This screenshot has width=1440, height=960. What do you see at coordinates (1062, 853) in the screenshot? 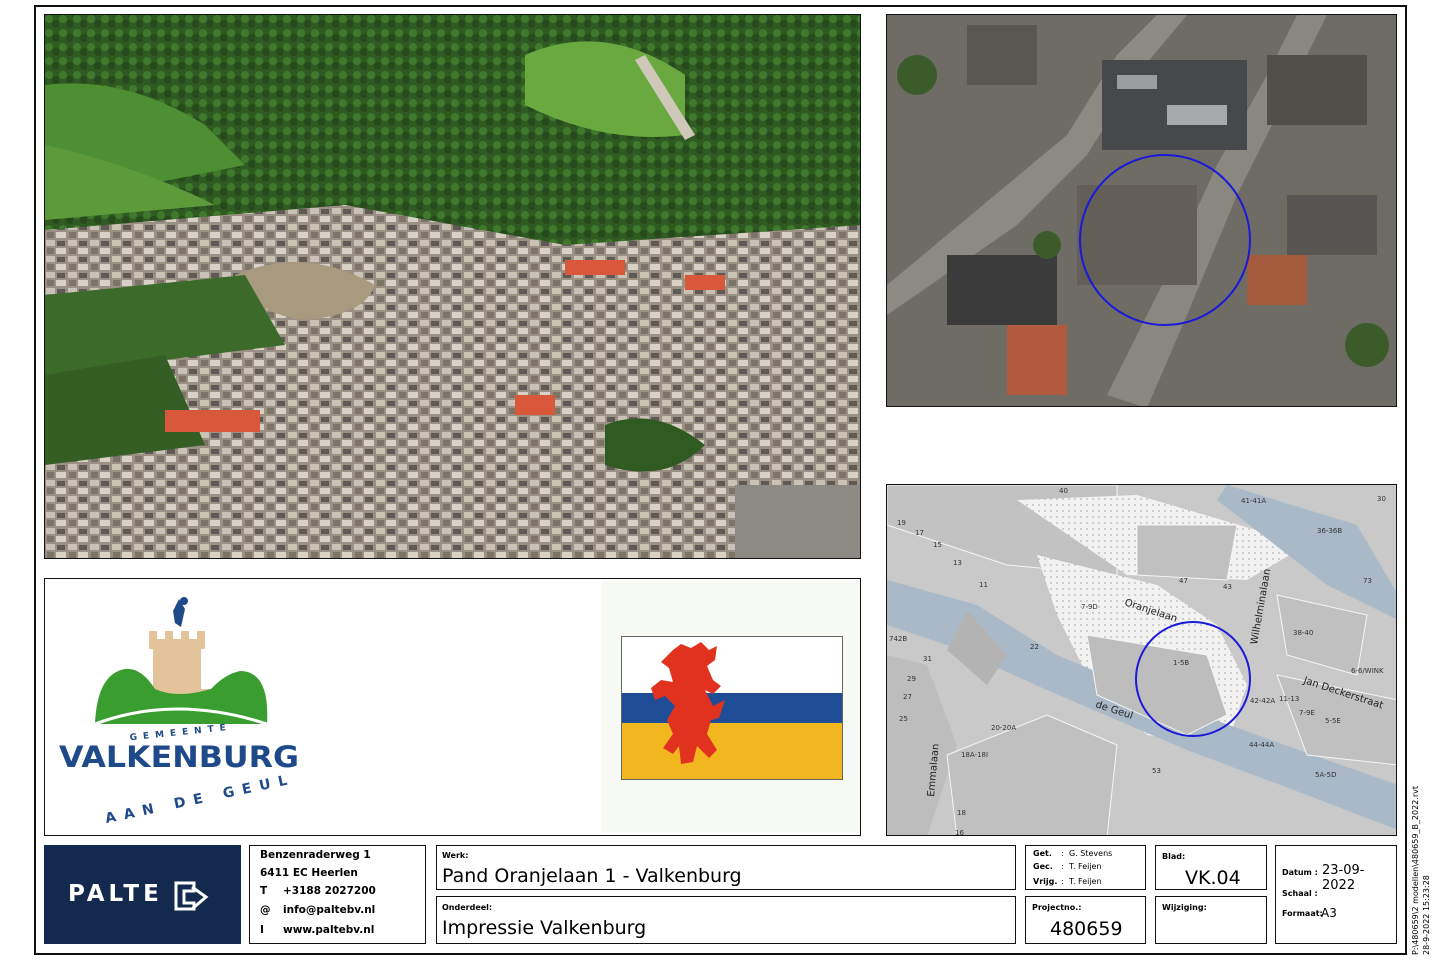
I see `get-sep: :` at bounding box center [1062, 853].